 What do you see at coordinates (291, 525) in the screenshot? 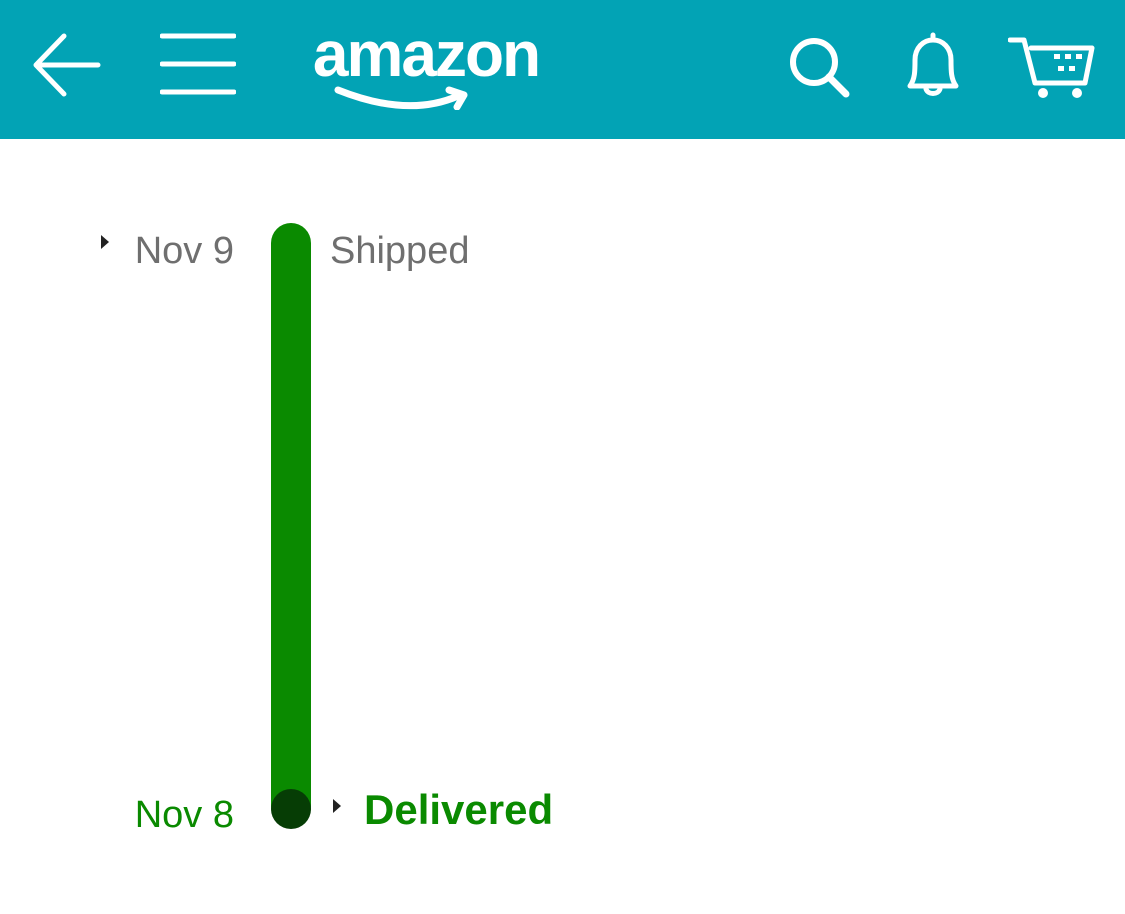
I see `timeline-progress-bar` at bounding box center [291, 525].